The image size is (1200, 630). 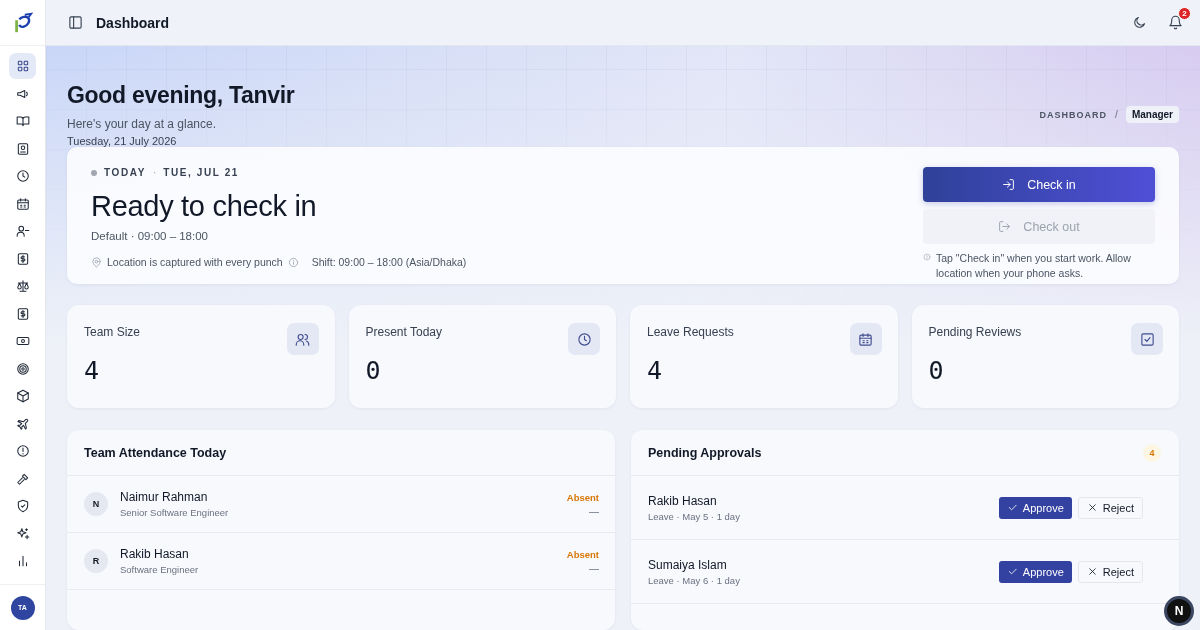 I want to click on sidebar-toggle-button, so click(x=75, y=22).